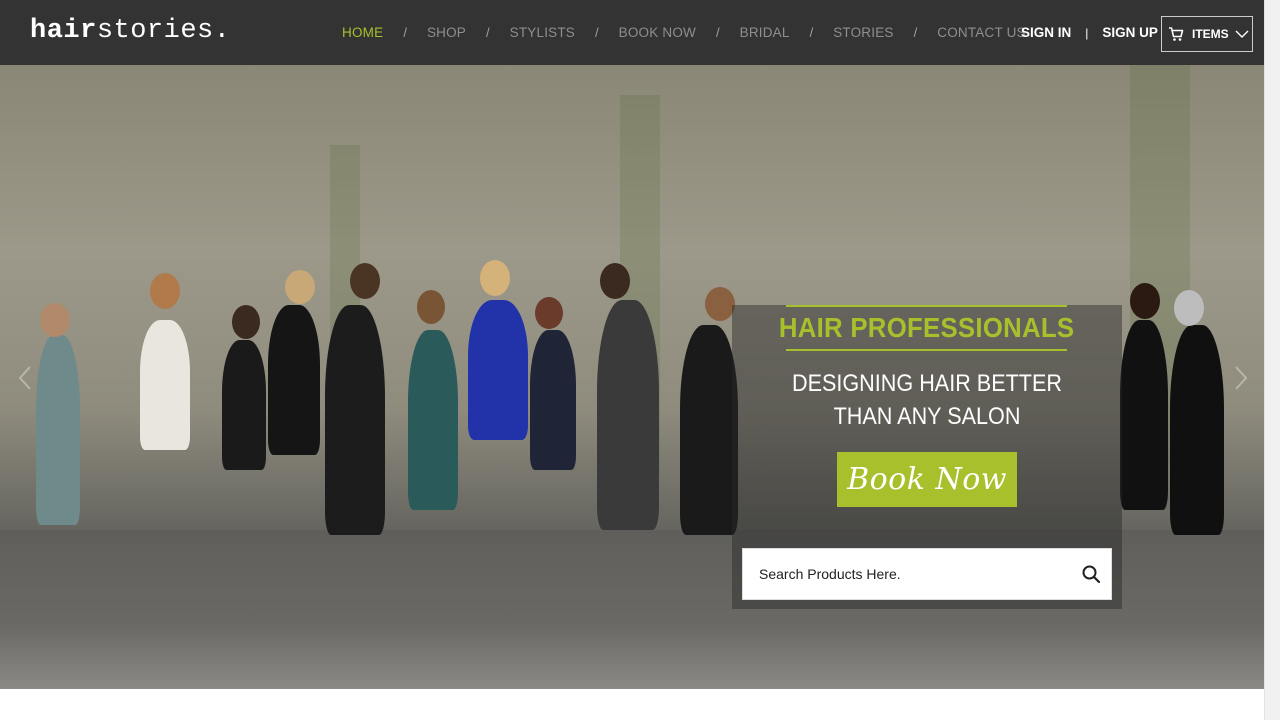  Describe the element at coordinates (1242, 34) in the screenshot. I see `chevron-down-icon` at that location.